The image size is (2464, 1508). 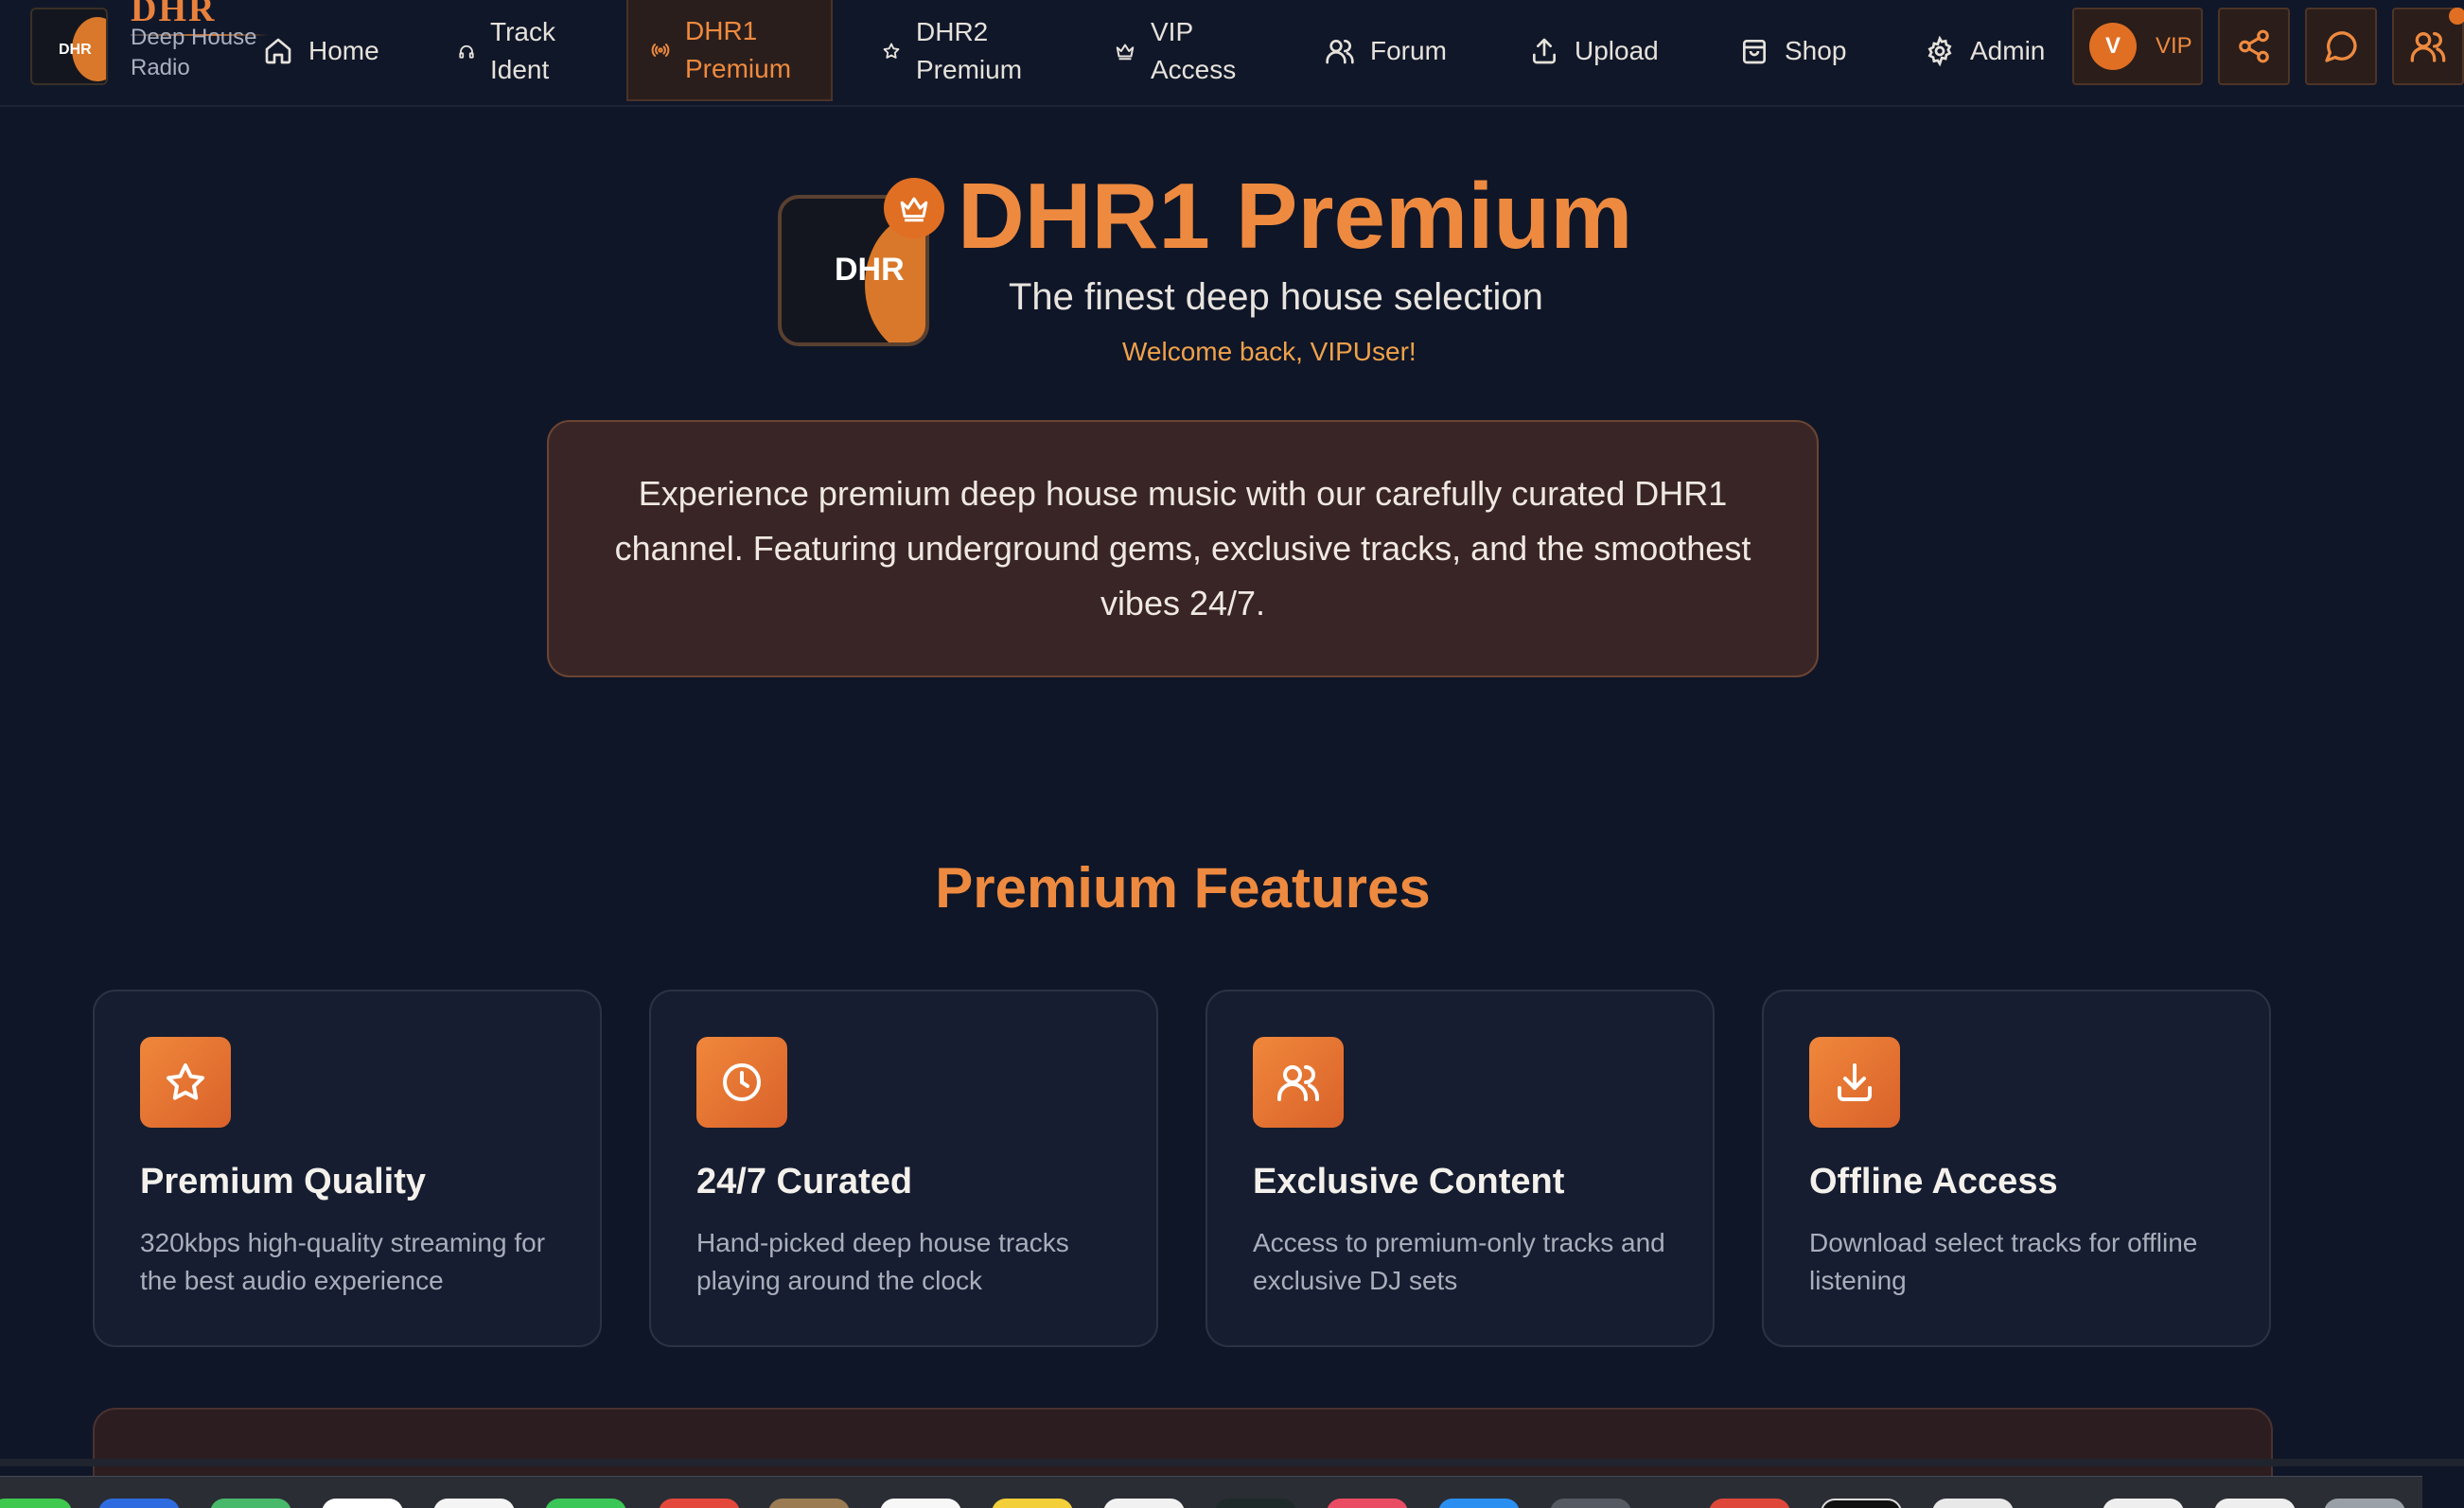 I want to click on dock-app-settings, so click(x=1591, y=1503).